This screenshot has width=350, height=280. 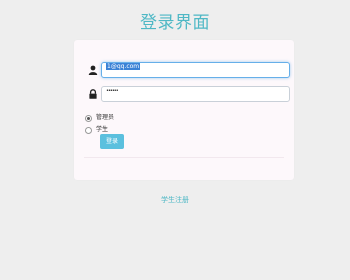 I want to click on username-value: 1@qq.com, so click(x=123, y=66).